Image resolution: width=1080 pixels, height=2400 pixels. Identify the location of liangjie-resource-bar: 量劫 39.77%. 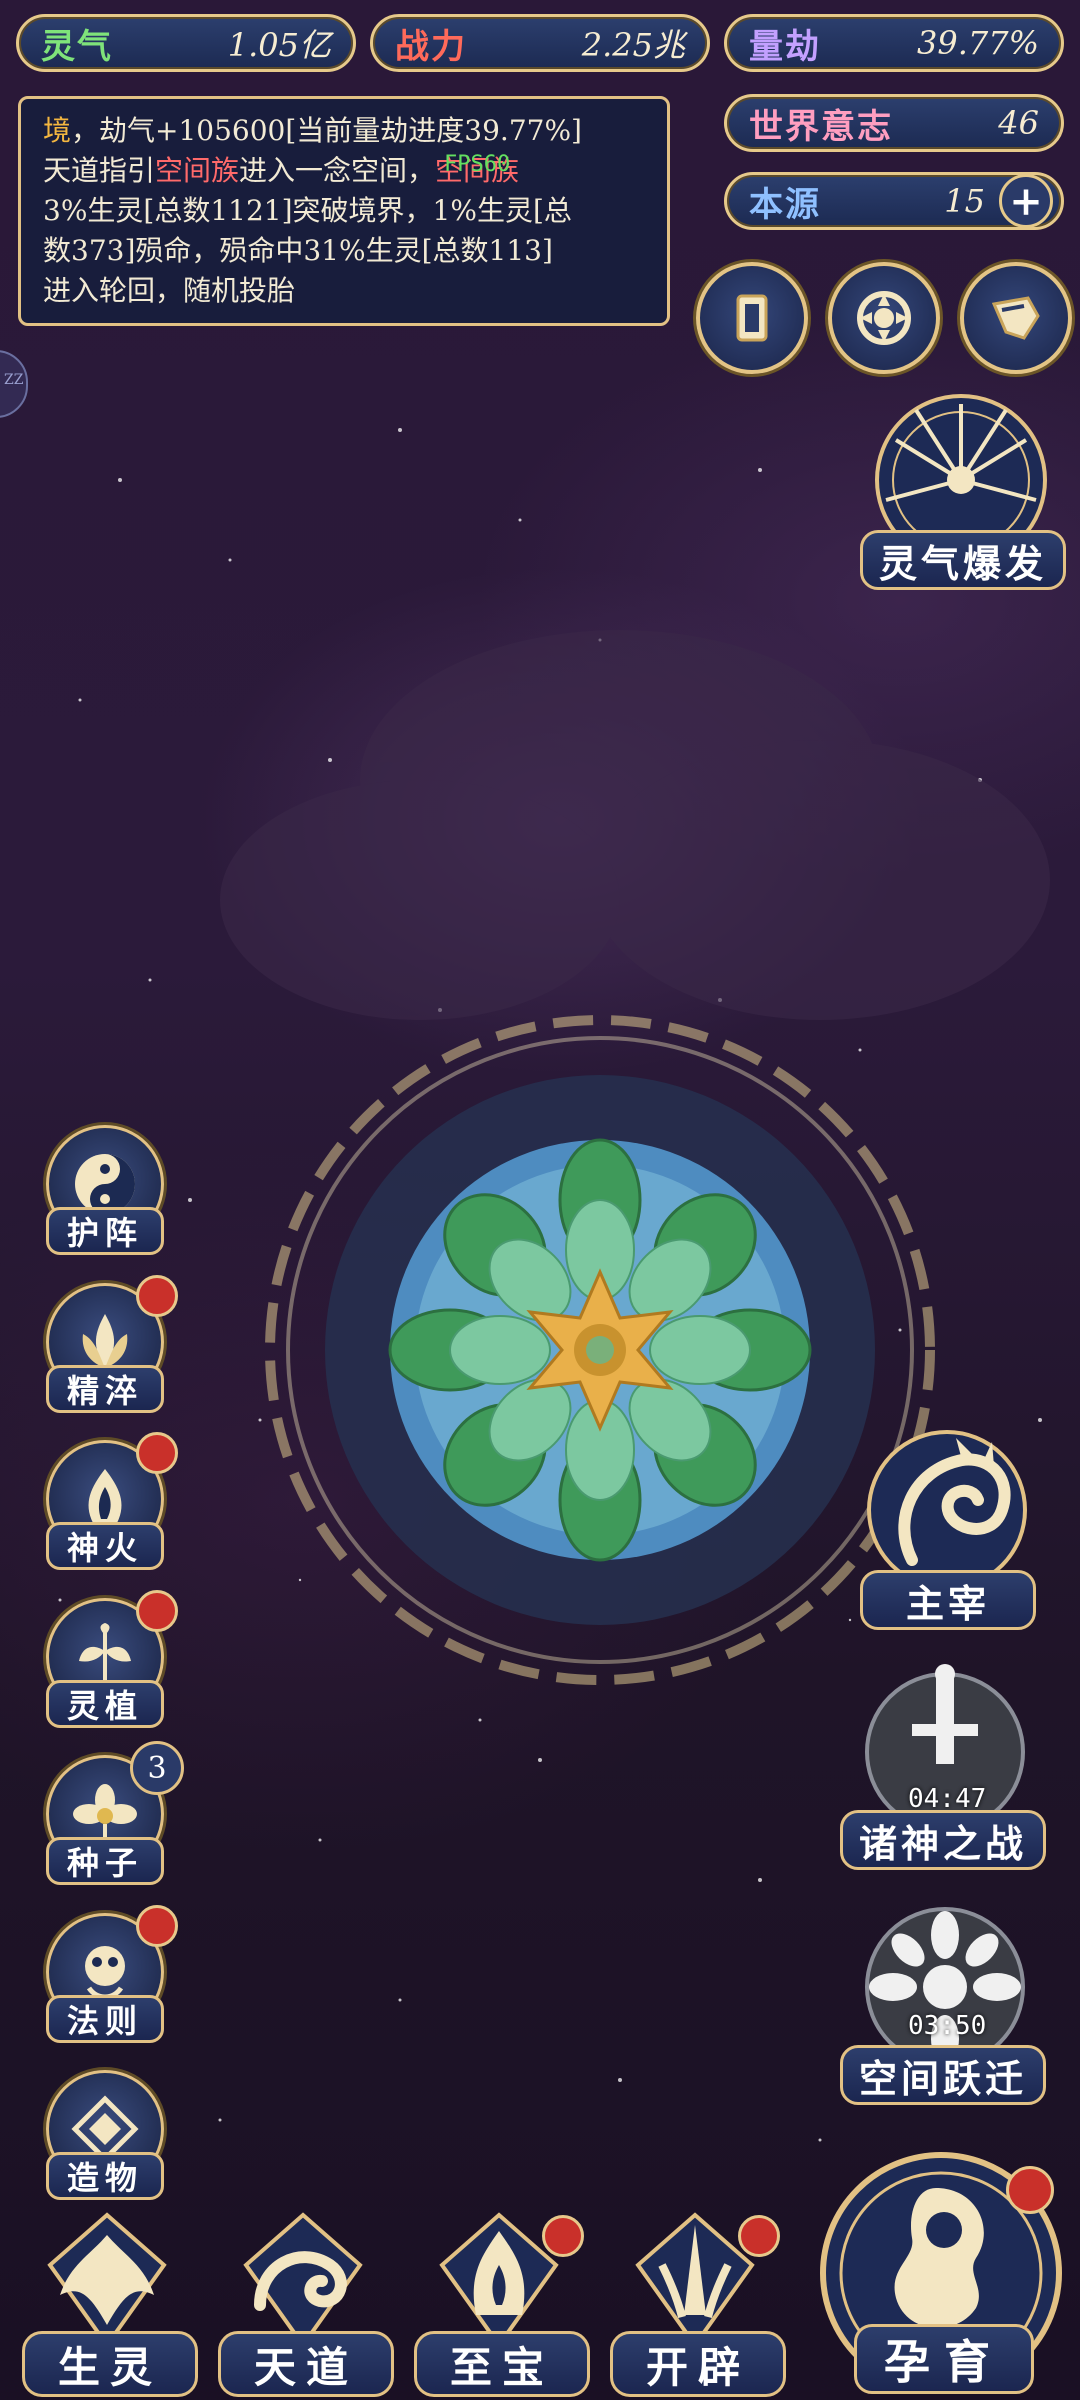
(894, 43).